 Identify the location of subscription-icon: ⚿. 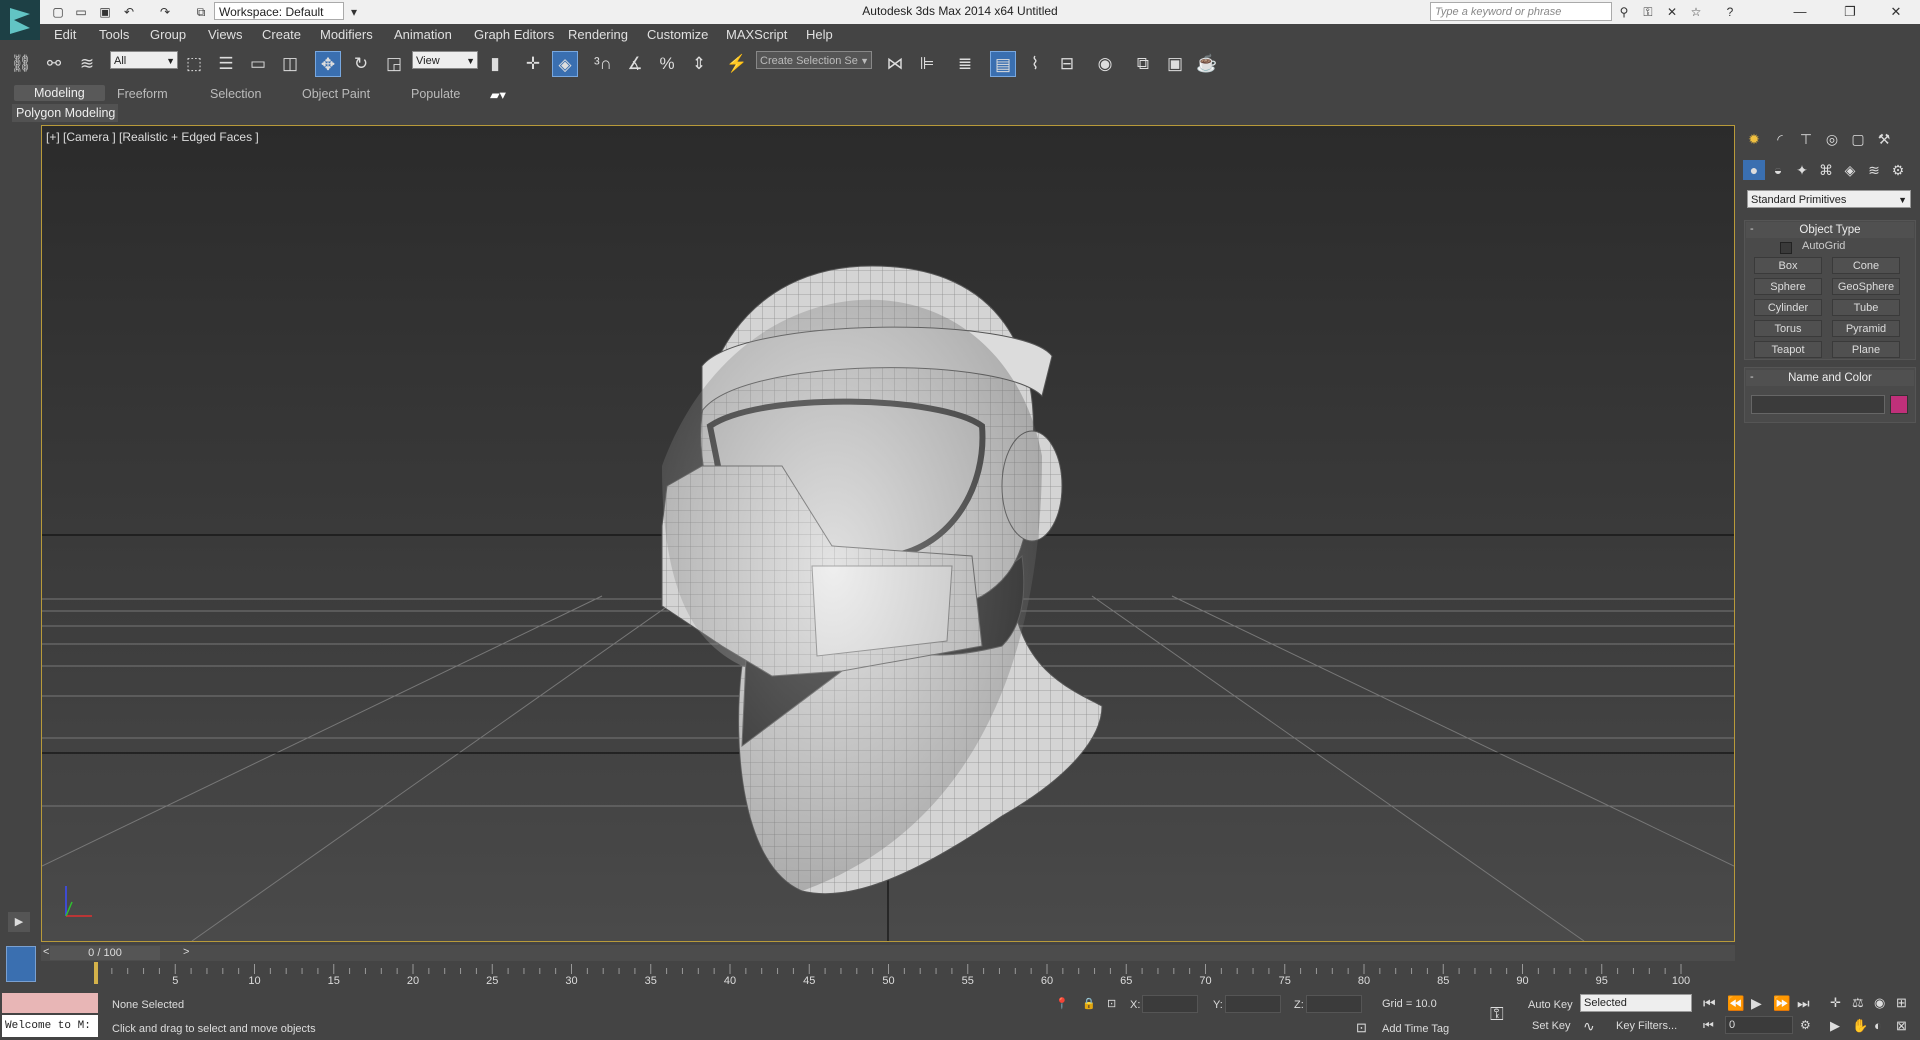
(1648, 12).